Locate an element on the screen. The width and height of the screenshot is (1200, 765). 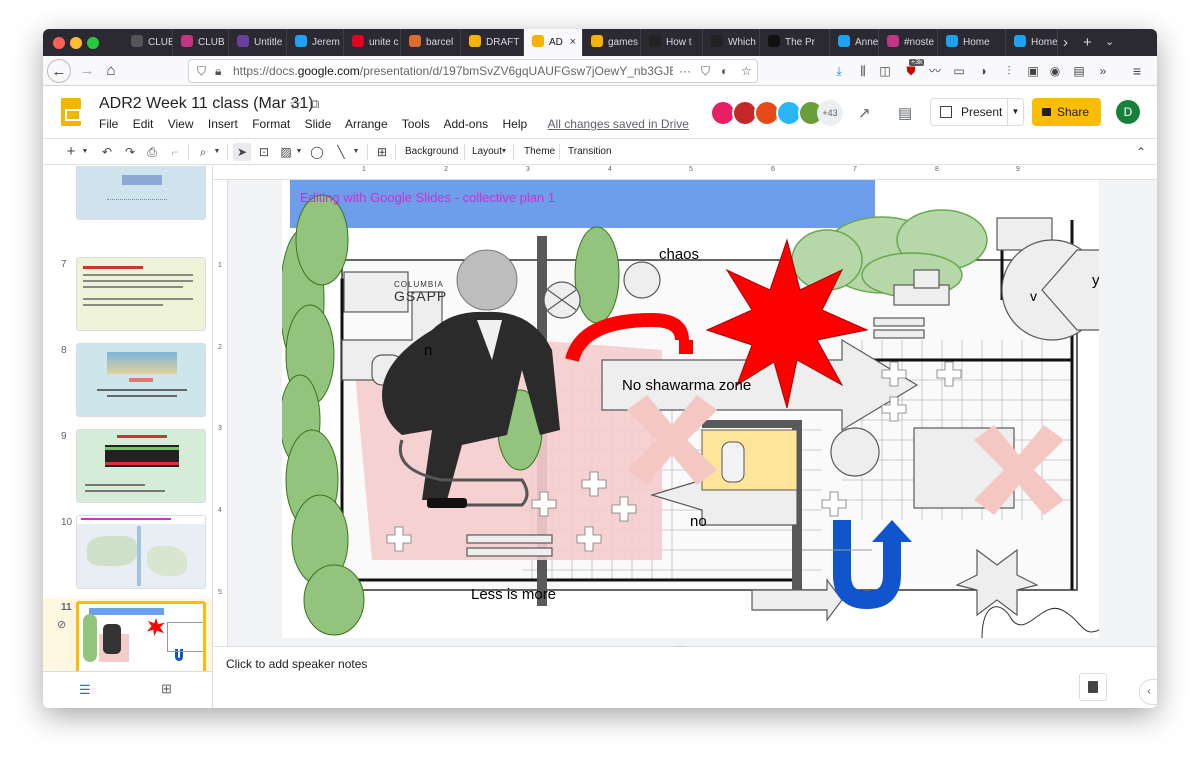
layout-chevron-icon: ▼ is located at coordinates (504, 152).